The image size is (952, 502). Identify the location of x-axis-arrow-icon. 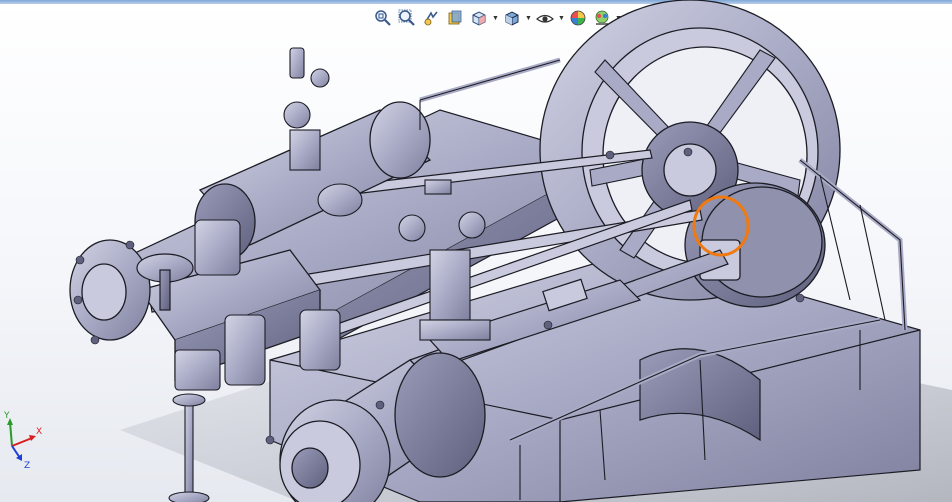
(32, 438).